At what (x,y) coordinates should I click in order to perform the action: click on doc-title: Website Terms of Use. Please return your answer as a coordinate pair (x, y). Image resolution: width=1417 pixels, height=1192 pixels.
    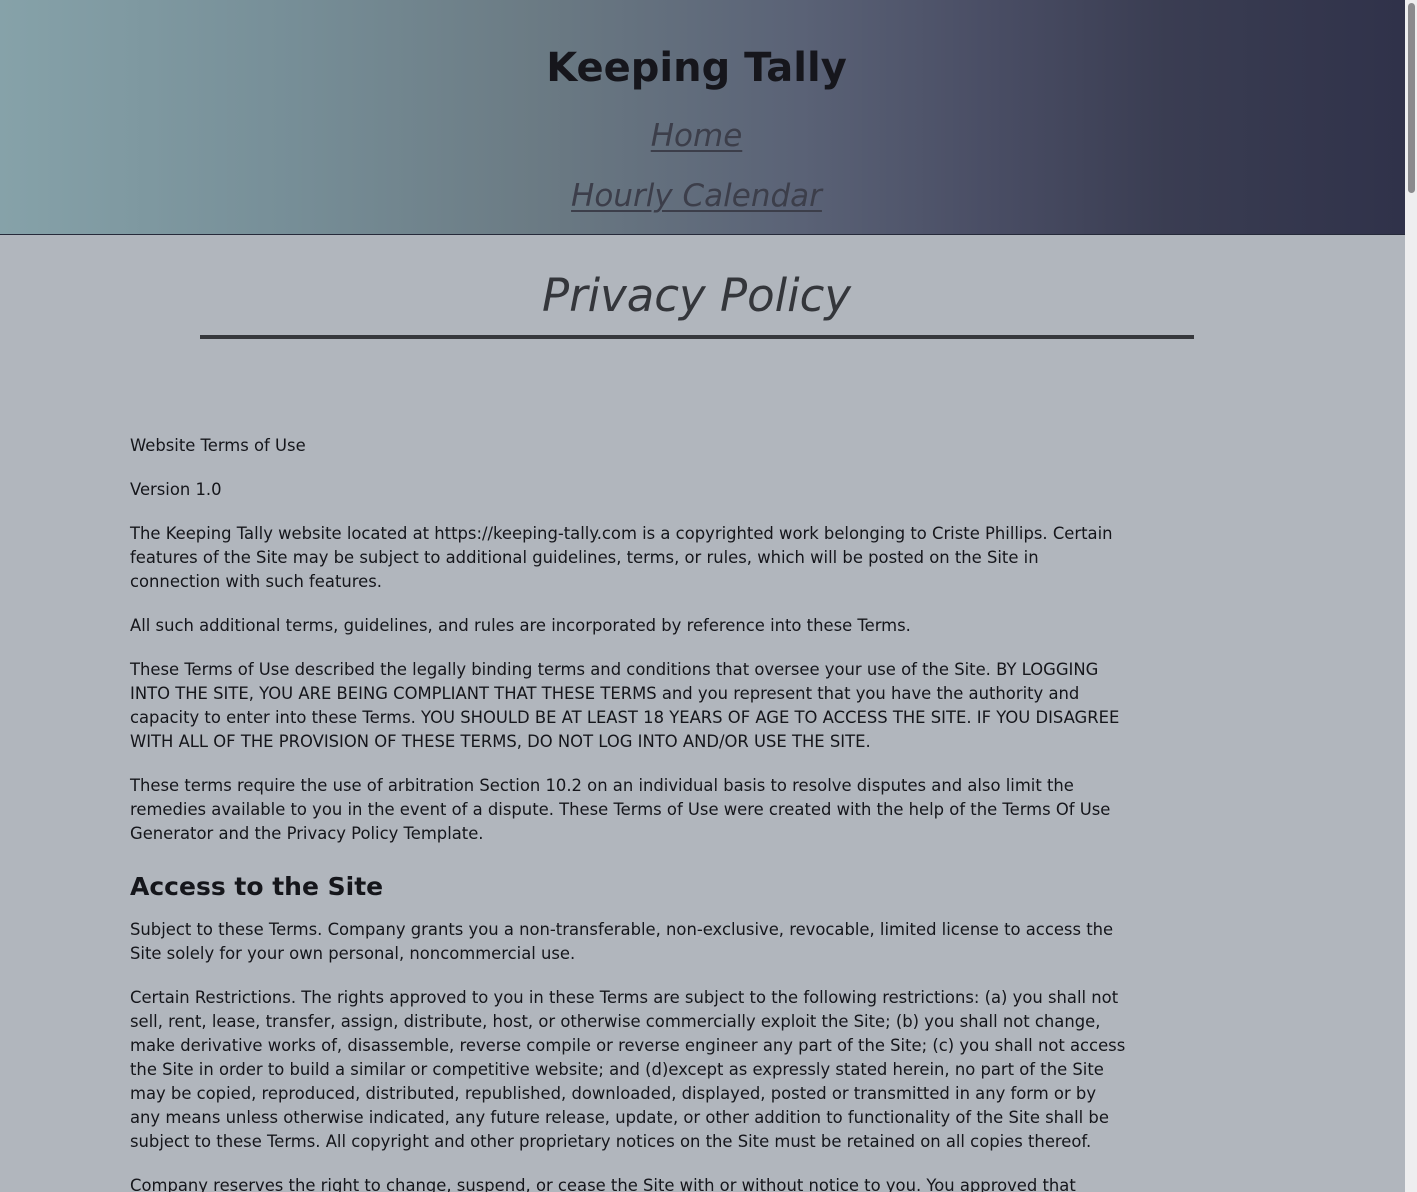
    Looking at the image, I should click on (218, 445).